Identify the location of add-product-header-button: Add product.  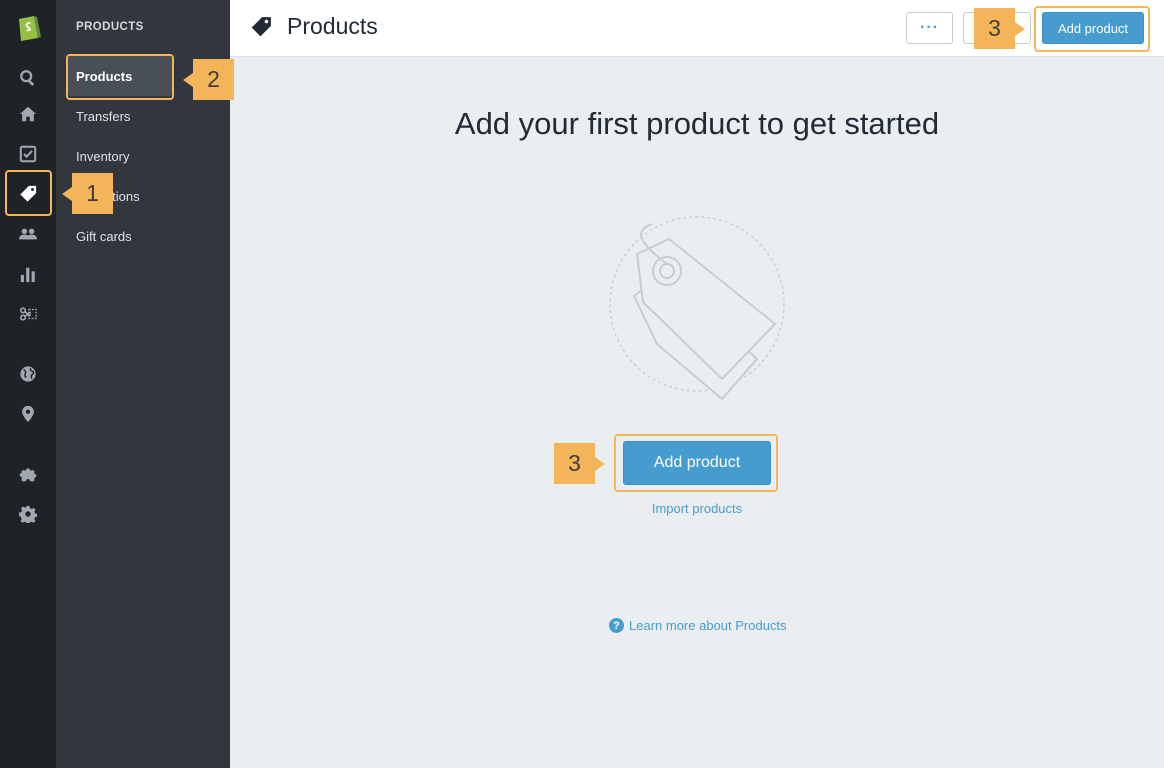
(1093, 28).